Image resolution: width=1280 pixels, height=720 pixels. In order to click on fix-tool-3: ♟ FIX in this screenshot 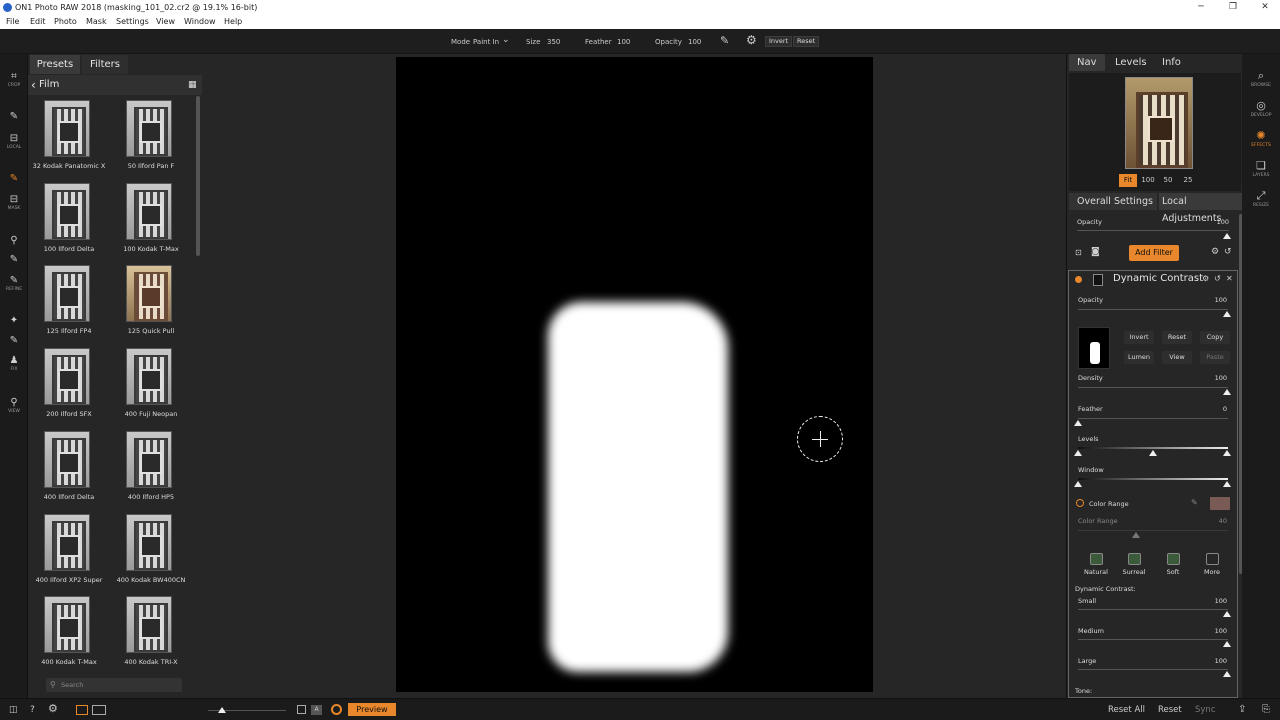, I will do `click(14, 364)`.